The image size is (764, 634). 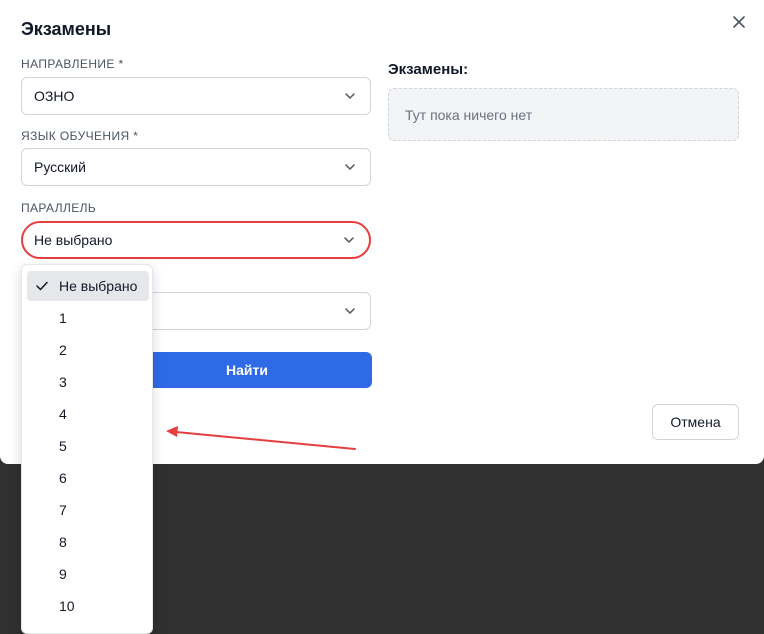 I want to click on parallel-label: ПАРАЛЛЕЛЬ, so click(x=59, y=208).